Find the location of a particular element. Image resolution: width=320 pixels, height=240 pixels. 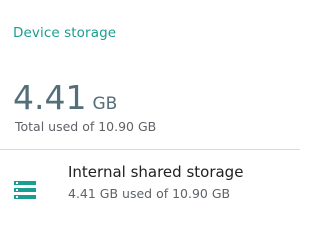

total-used-caption: Total used of 10.90 GB is located at coordinates (86, 126).